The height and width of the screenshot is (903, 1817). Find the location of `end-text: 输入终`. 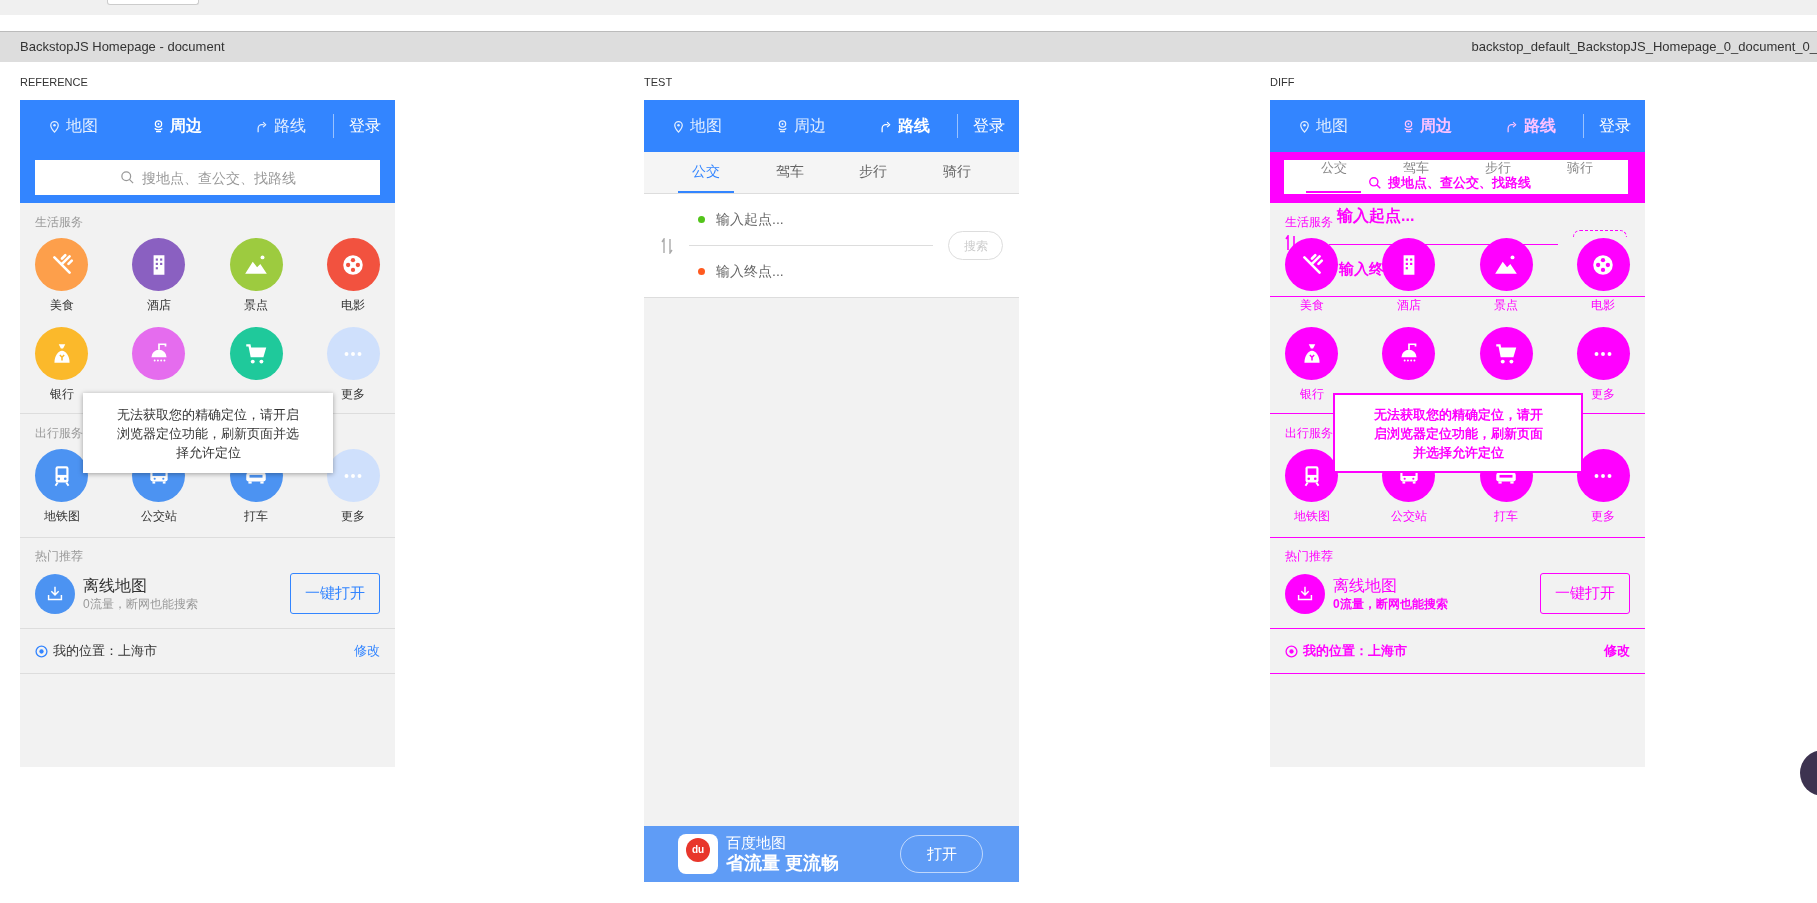

end-text: 输入终 is located at coordinates (1361, 268).